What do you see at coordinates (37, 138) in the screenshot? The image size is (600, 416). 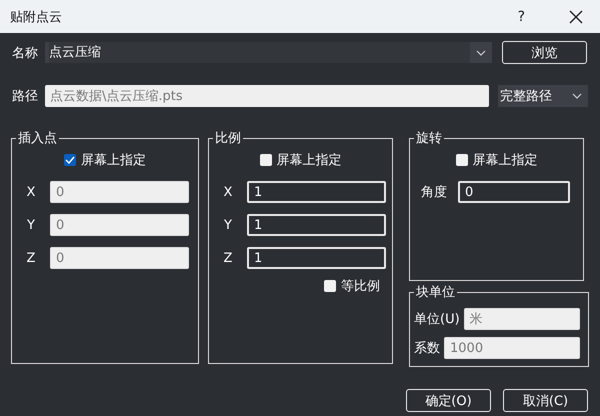 I see `group-title: 插入点` at bounding box center [37, 138].